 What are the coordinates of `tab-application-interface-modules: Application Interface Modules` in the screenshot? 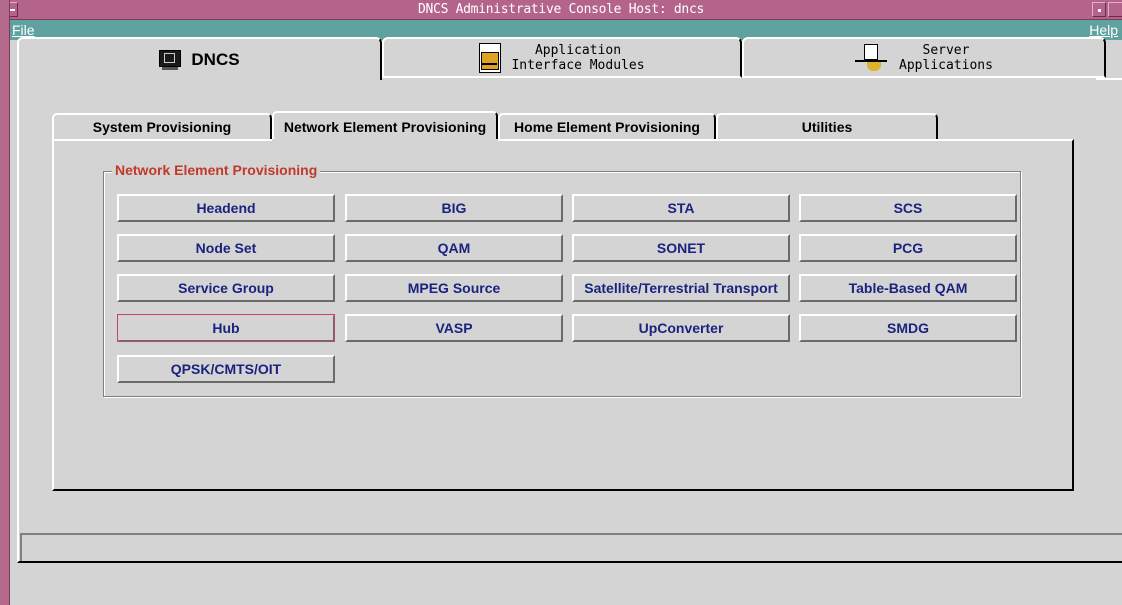 It's located at (562, 57).